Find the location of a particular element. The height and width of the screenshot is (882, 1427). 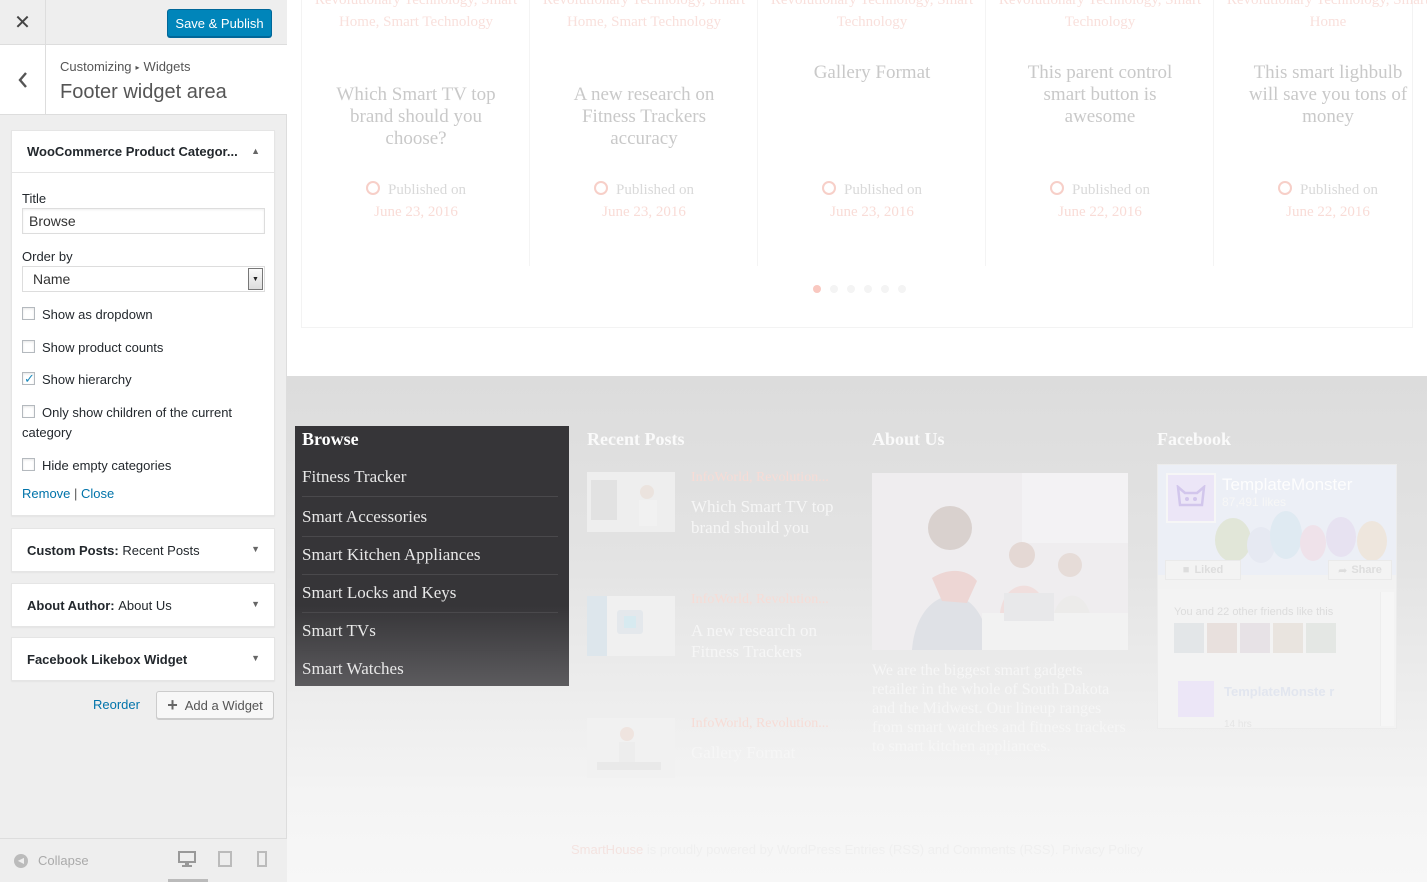

widget-facebook-likebox: Facebook Likebox Widget ▼ is located at coordinates (143, 659).